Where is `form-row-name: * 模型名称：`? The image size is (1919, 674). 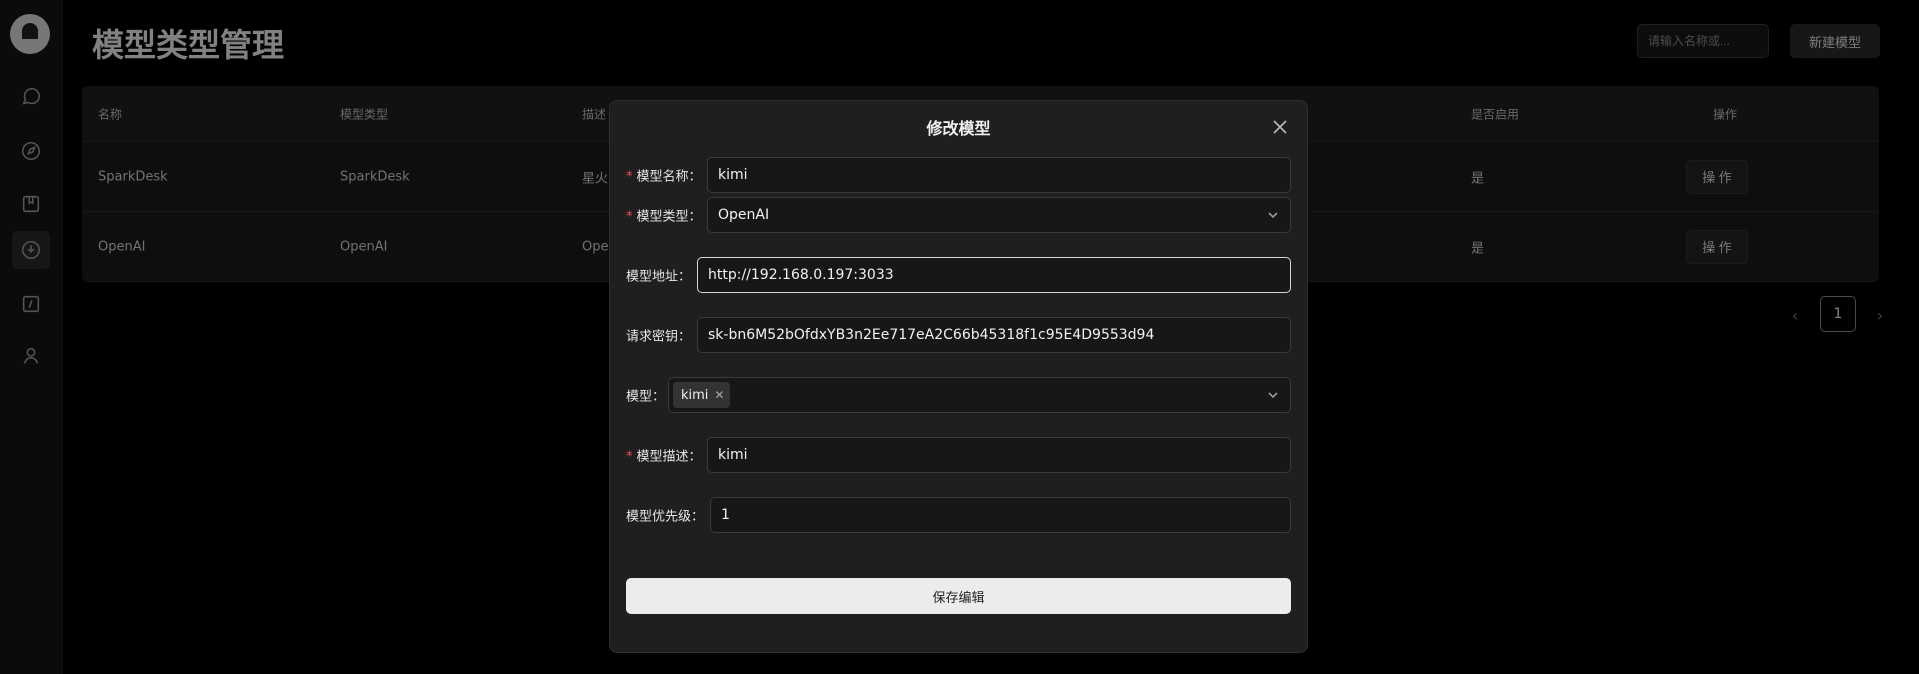
form-row-name: * 模型名称： is located at coordinates (958, 175).